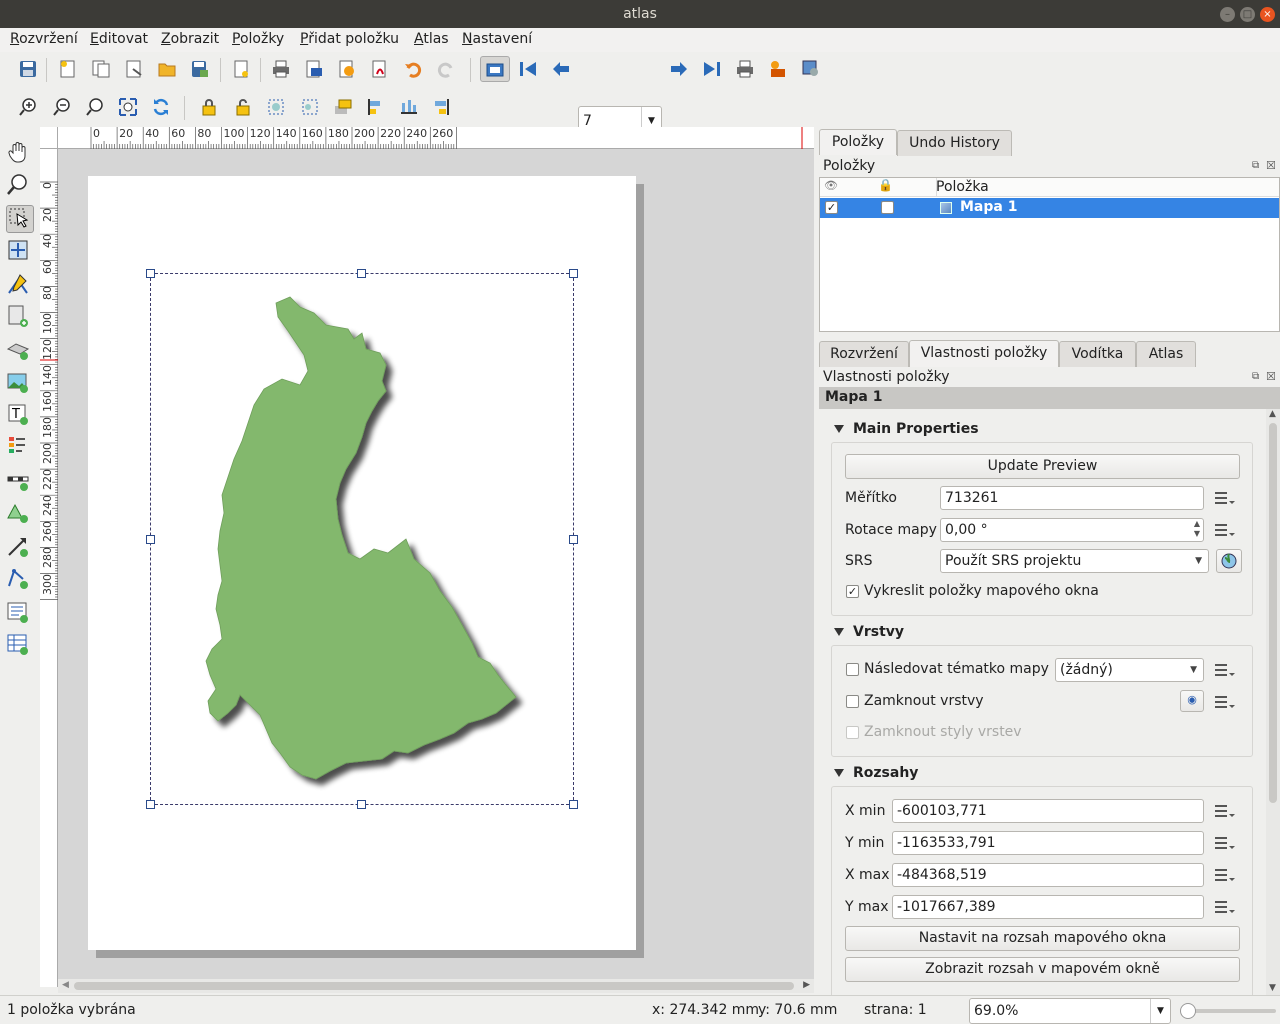 The height and width of the screenshot is (1024, 1280). What do you see at coordinates (887, 207) in the screenshot?
I see `item-lock-checkbox` at bounding box center [887, 207].